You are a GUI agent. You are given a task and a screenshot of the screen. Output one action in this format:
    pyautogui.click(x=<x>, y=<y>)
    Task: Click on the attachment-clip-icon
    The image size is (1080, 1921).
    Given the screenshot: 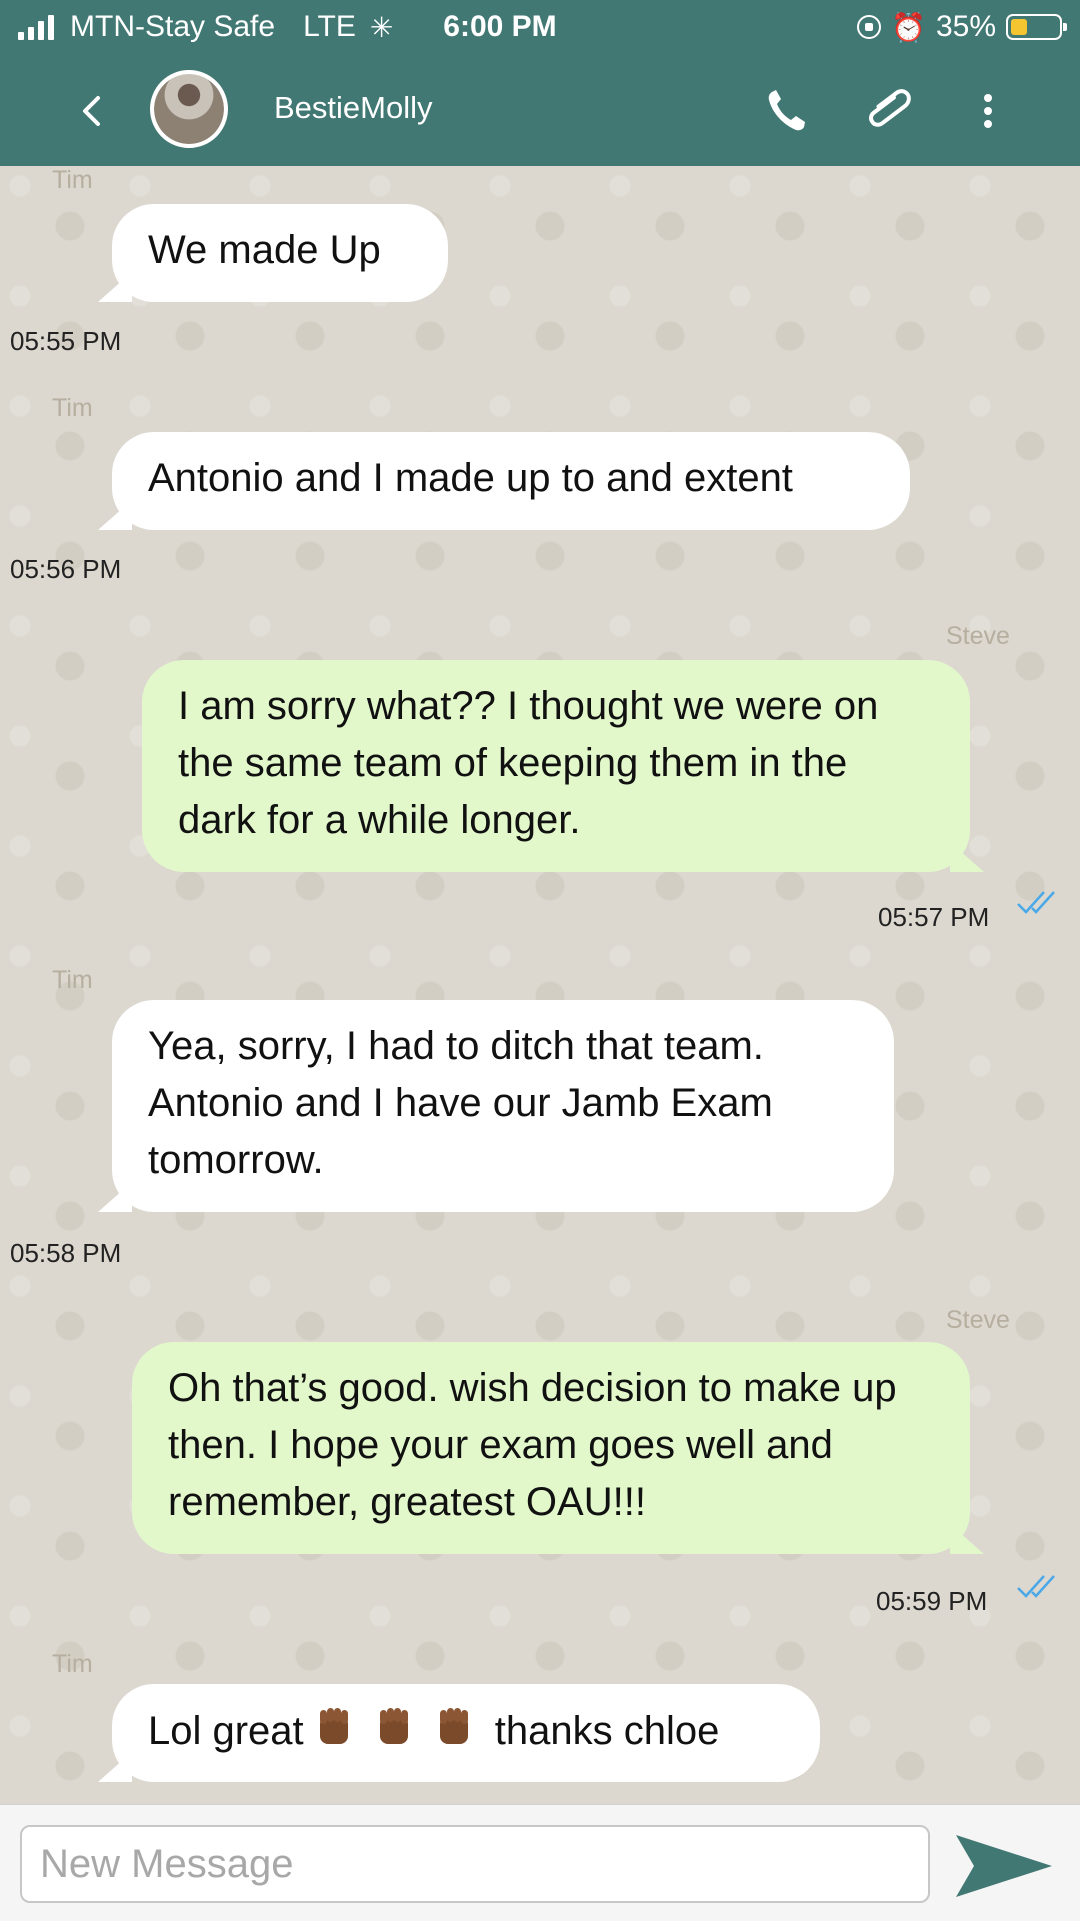 What is the action you would take?
    pyautogui.click(x=889, y=111)
    